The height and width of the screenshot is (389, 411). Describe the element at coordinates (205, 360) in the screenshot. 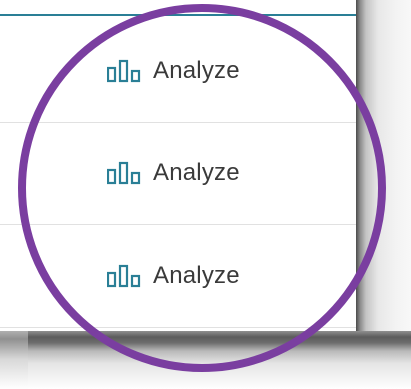

I see `window-edge-shadow-bottom` at that location.